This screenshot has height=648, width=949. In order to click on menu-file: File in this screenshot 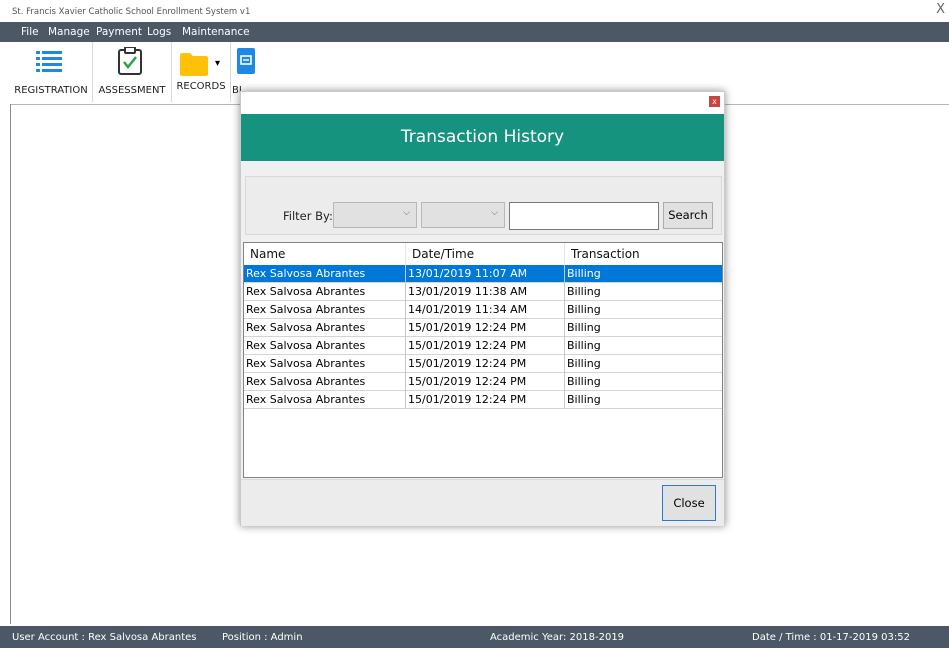, I will do `click(30, 32)`.